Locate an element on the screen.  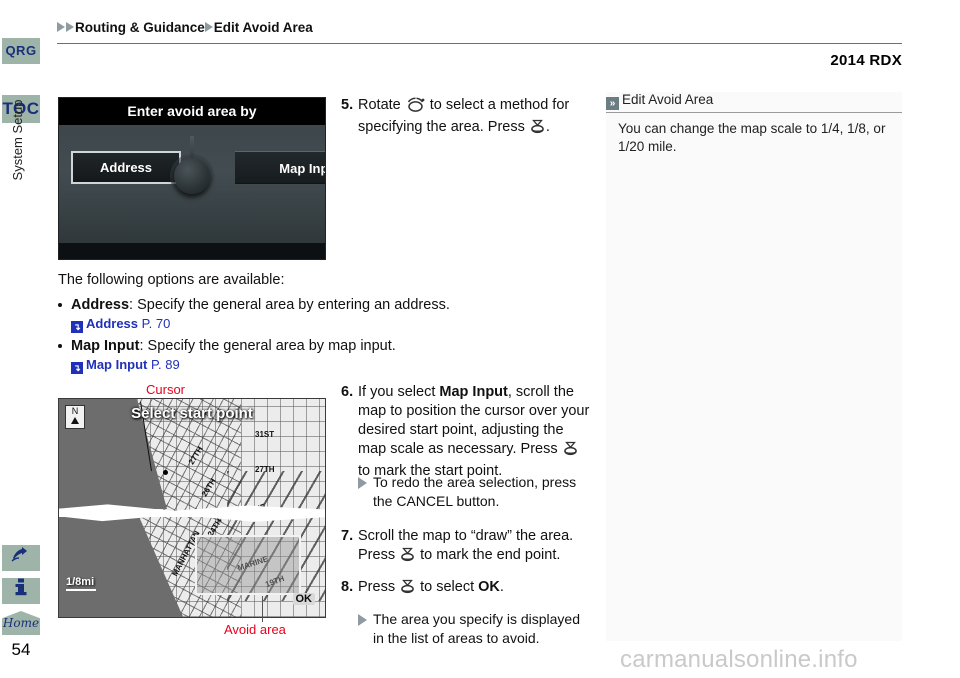
rotate-dial-icon is located at coordinates (415, 107).